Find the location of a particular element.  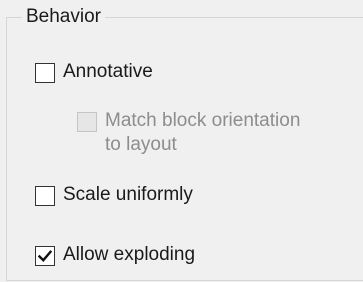

behavior-group-title: Behavior is located at coordinates (63, 17).